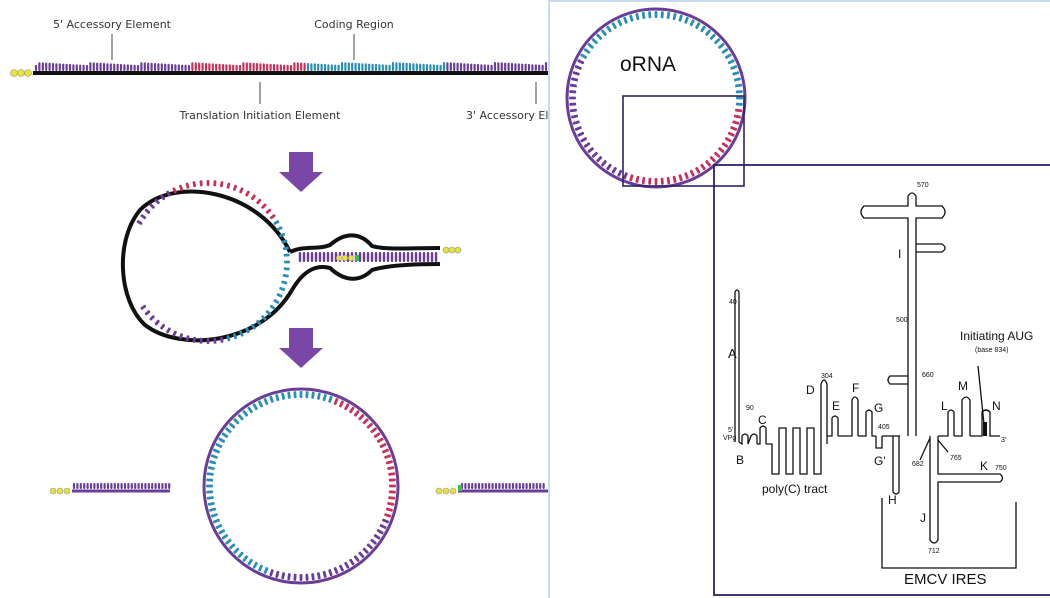 This screenshot has width=1050, height=598. What do you see at coordinates (827, 376) in the screenshot?
I see `ires-number-304: 304` at bounding box center [827, 376].